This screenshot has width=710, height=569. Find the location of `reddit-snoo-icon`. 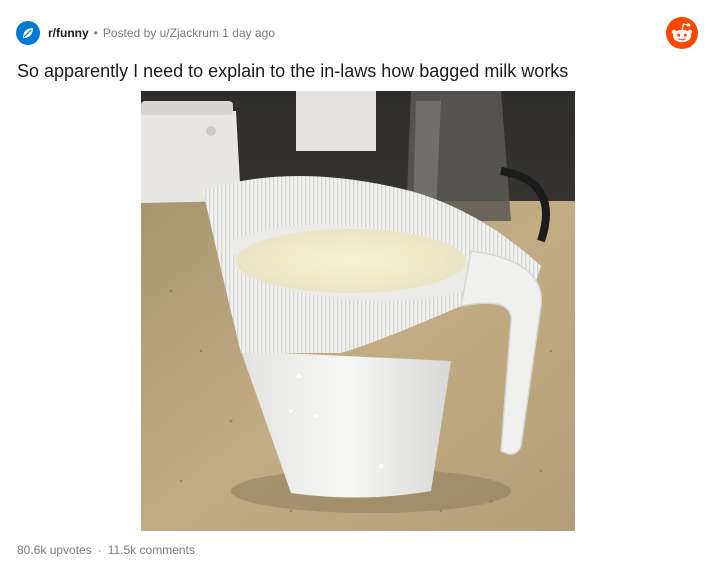

reddit-snoo-icon is located at coordinates (682, 33).